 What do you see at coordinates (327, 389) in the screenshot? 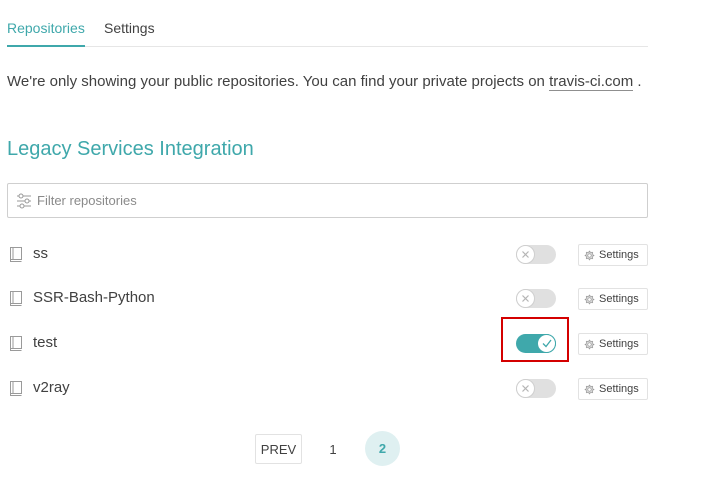
I see `repo-row-v2ray: v2ray Settings` at bounding box center [327, 389].